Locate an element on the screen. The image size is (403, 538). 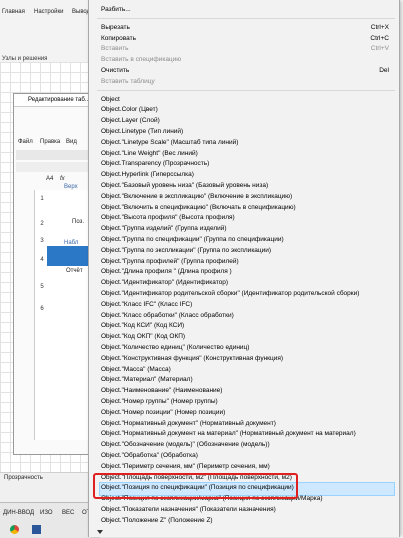
menu-item-label: Object.Linetype (Тип линий) is located at coordinates (142, 131).